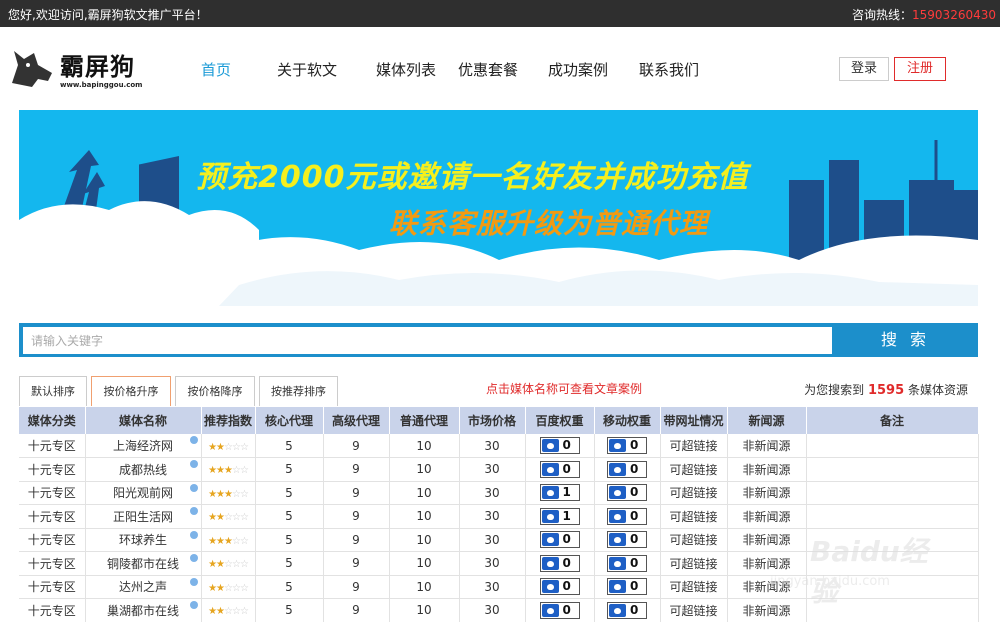 Image resolution: width=1000 pixels, height=622 pixels. Describe the element at coordinates (228, 494) in the screenshot. I see `star-rating: ★★★☆☆` at that location.